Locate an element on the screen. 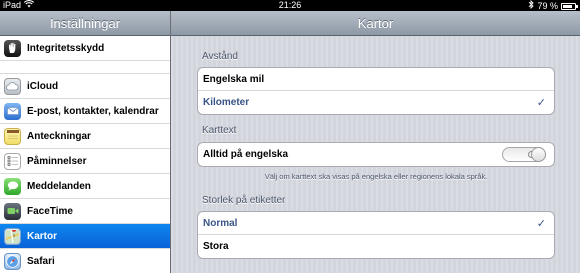  page-title: Kartor is located at coordinates (375, 23).